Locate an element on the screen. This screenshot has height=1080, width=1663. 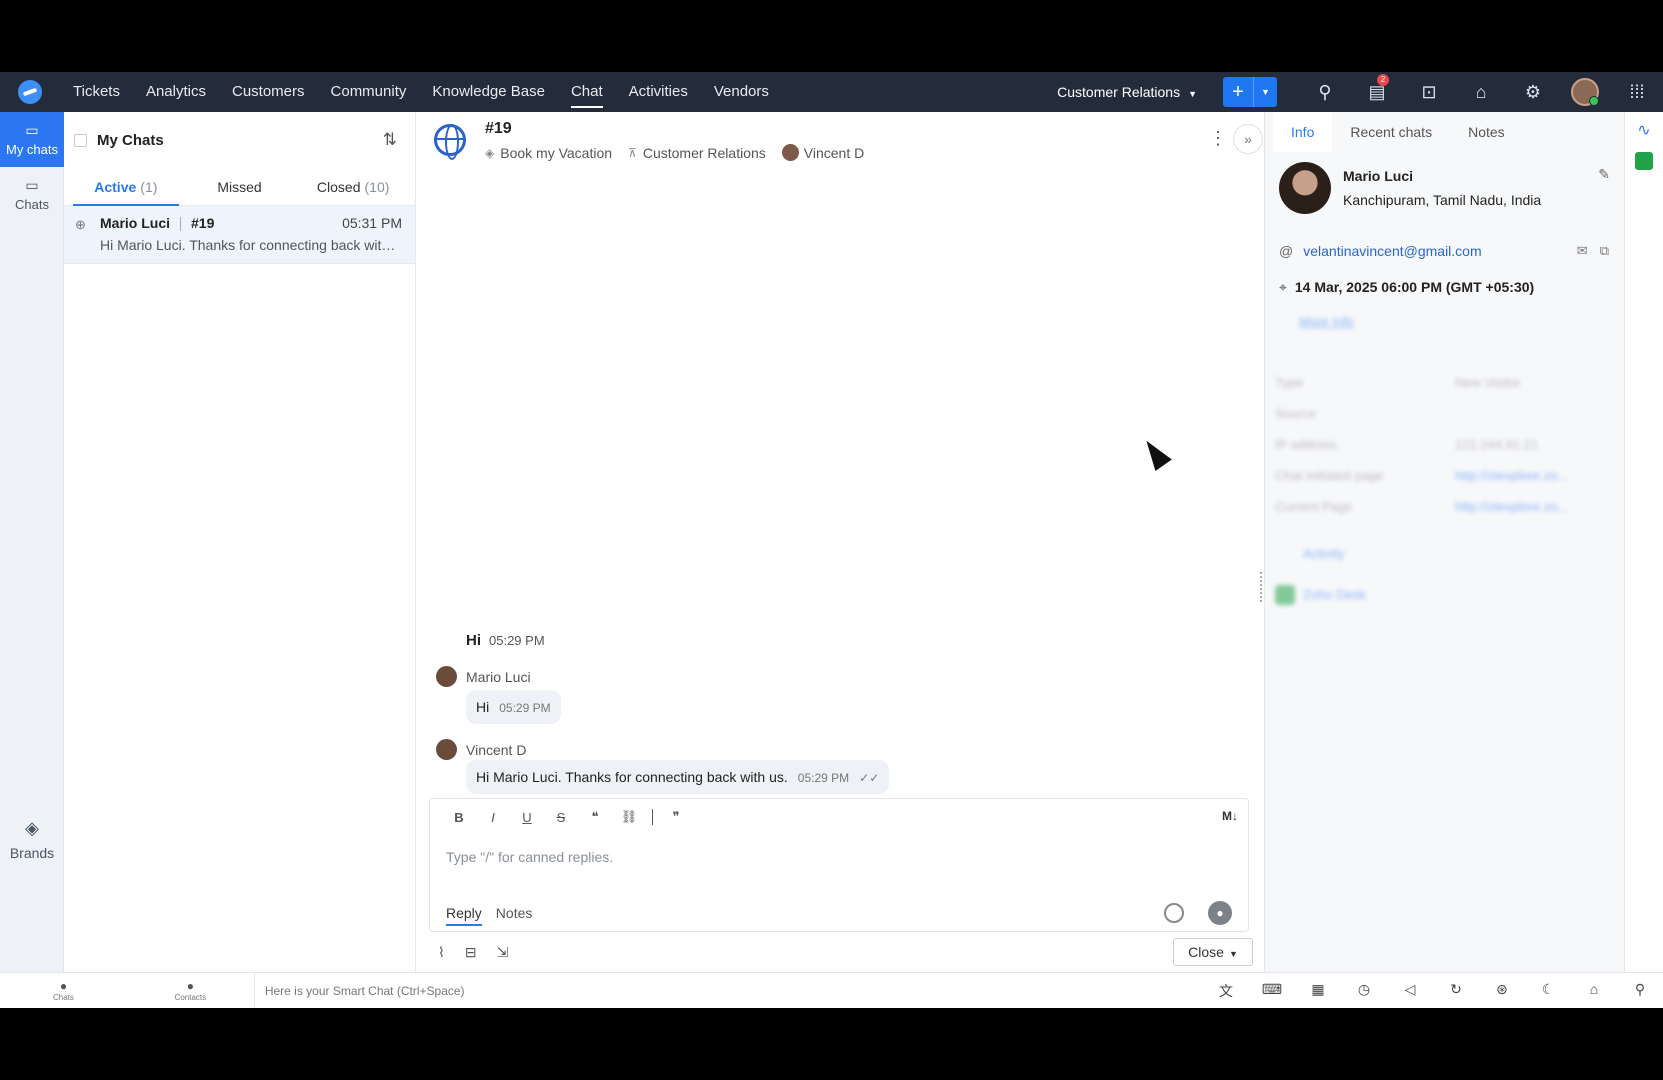
nav-chat: Chat is located at coordinates (587, 92).